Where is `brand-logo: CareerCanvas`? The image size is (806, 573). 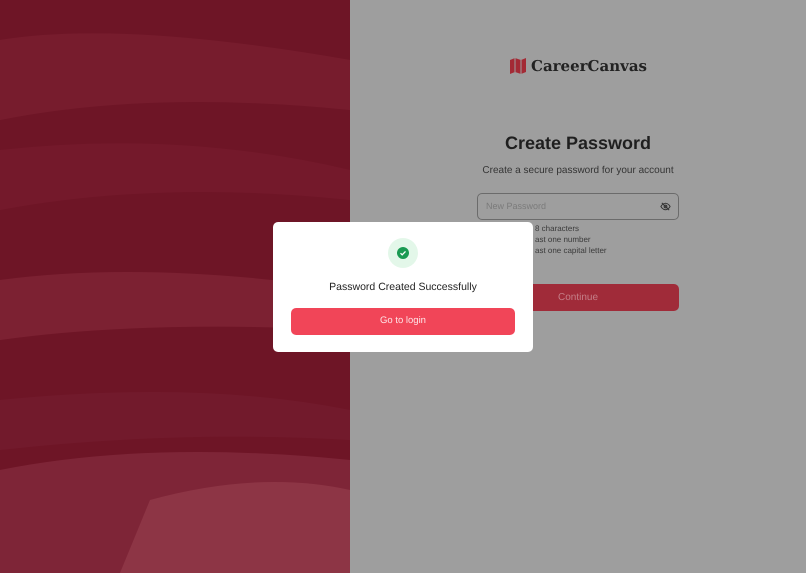
brand-logo: CareerCanvas is located at coordinates (589, 66).